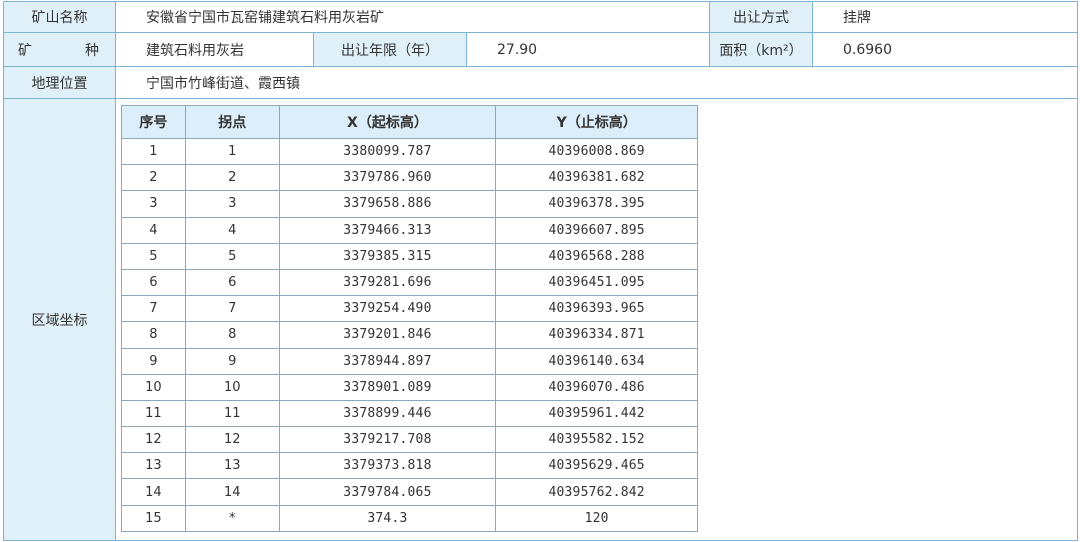 The image size is (1080, 542). I want to click on transfer-method-value: 挂牌, so click(945, 17).